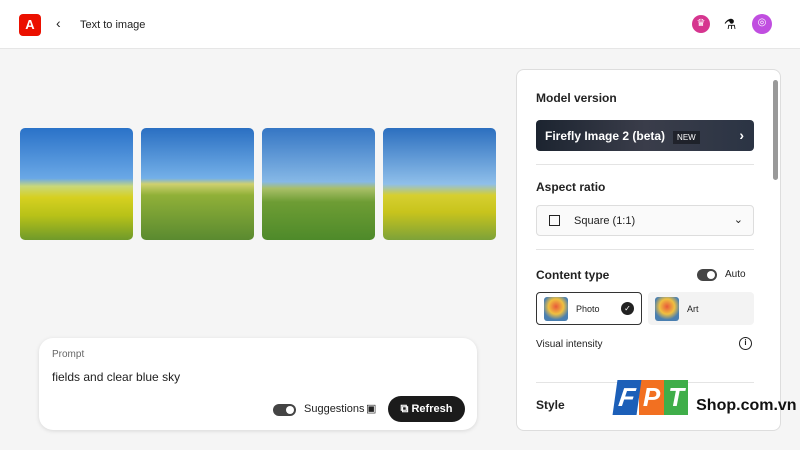 Image resolution: width=800 pixels, height=450 pixels. What do you see at coordinates (58, 23) in the screenshot?
I see `back-button: ‹` at bounding box center [58, 23].